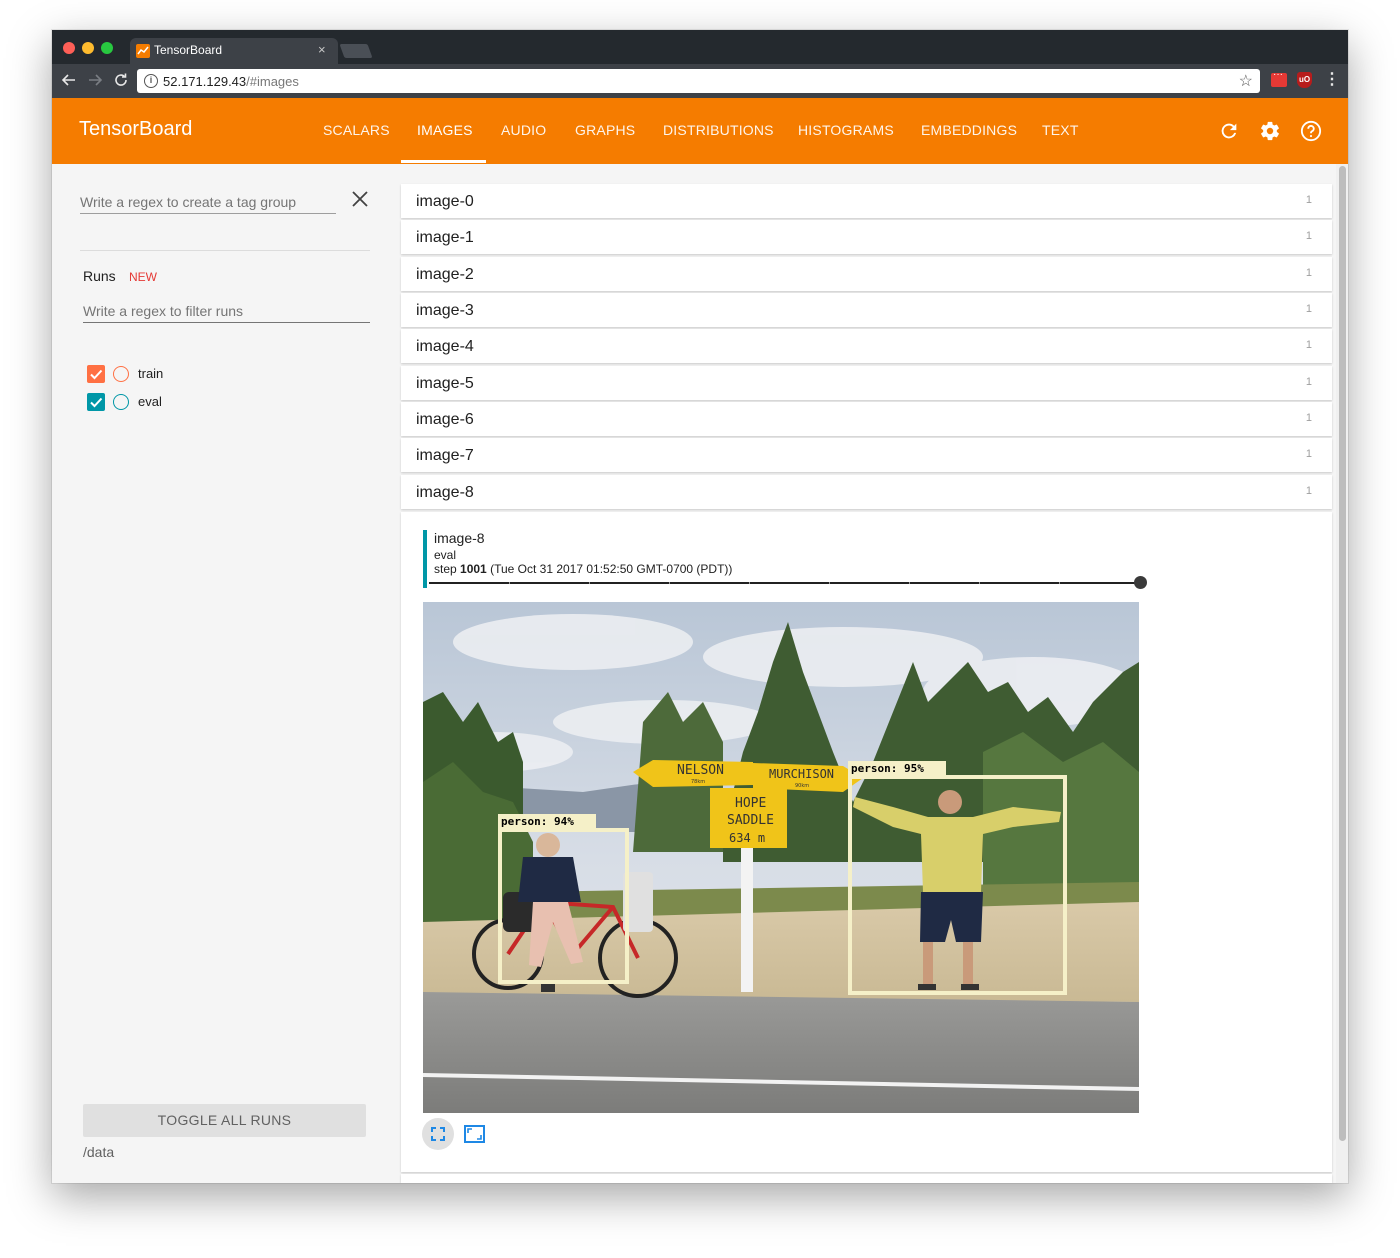 Image resolution: width=1400 pixels, height=1258 pixels. I want to click on minimize-window-button, so click(88, 48).